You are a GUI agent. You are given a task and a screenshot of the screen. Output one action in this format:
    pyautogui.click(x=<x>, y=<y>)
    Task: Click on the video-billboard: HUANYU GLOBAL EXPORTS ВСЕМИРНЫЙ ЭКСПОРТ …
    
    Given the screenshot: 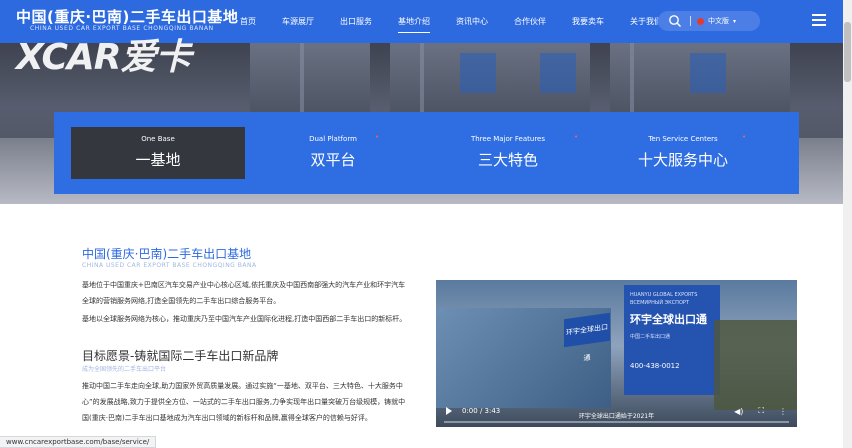 What is the action you would take?
    pyautogui.click(x=672, y=340)
    